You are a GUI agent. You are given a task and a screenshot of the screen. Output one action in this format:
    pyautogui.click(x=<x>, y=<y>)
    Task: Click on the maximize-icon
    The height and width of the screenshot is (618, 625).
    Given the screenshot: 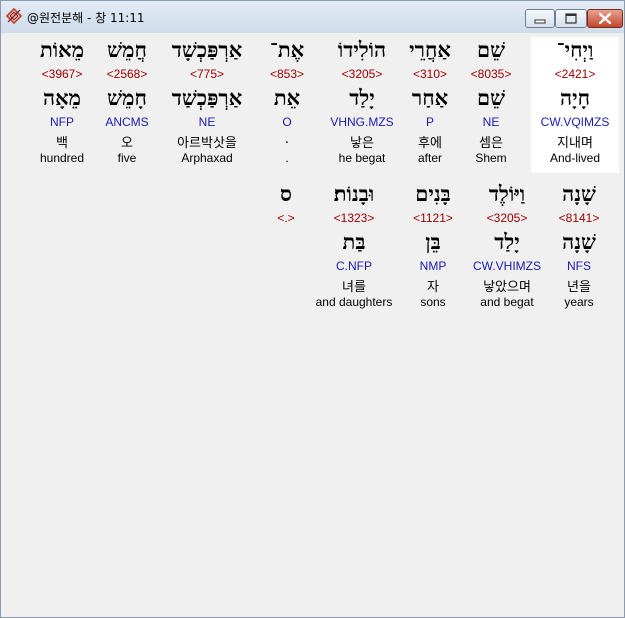 What is the action you would take?
    pyautogui.click(x=571, y=18)
    